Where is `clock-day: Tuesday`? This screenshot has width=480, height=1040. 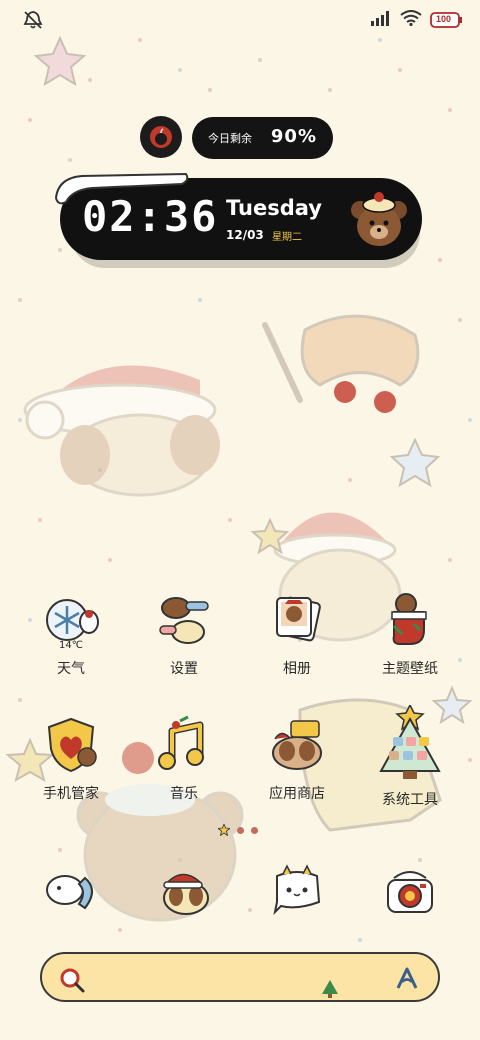
clock-day: Tuesday is located at coordinates (274, 208).